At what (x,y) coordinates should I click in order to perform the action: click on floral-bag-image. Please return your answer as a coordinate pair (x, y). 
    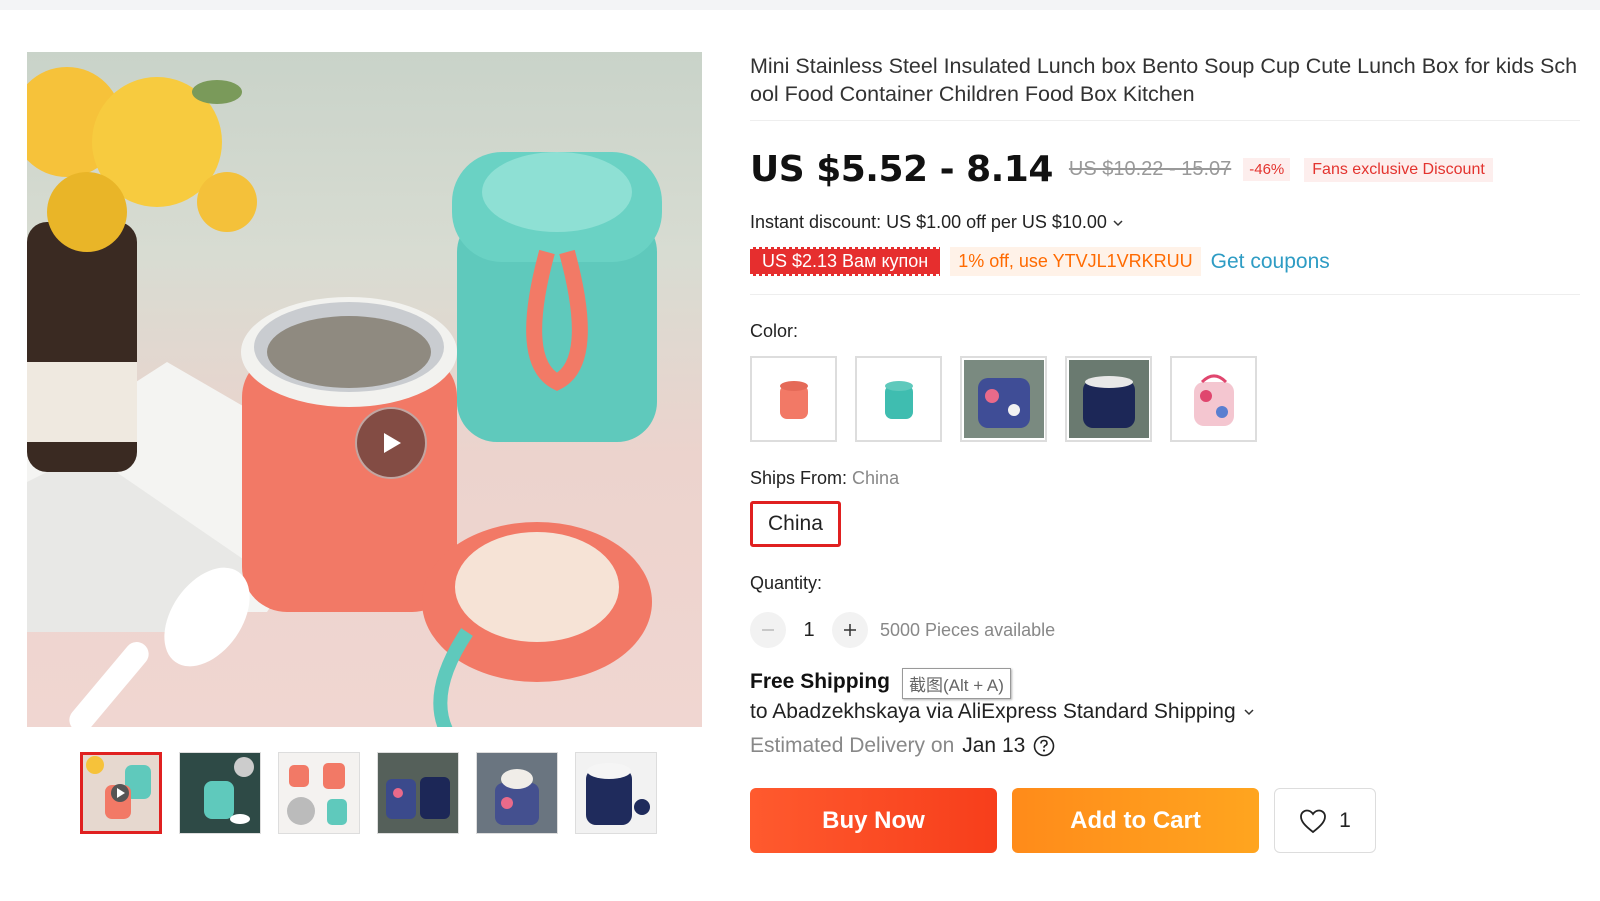
    Looking at the image, I should click on (1003, 399).